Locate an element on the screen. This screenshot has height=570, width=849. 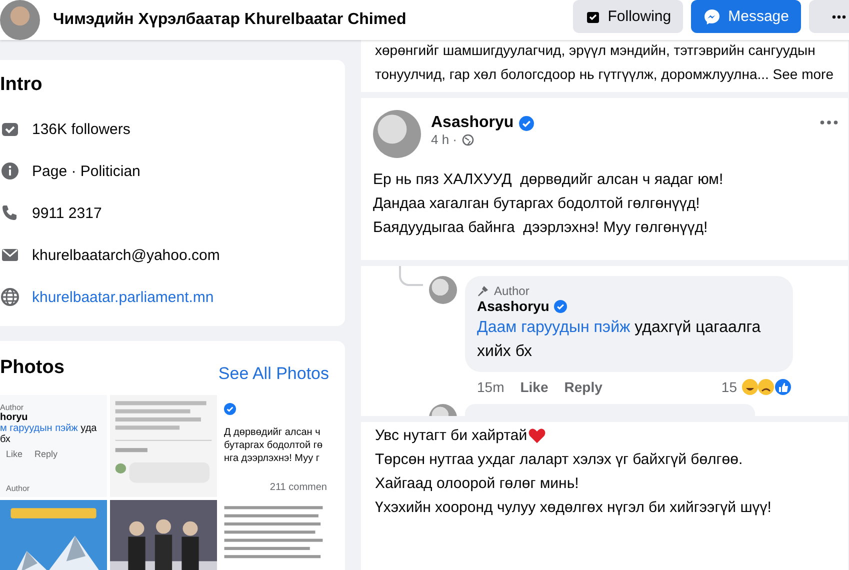
post-text: Ер нь пяз ХАЛХУУД дөрвөдийг алсан ч яадаг юм! is located at coordinates (548, 180).